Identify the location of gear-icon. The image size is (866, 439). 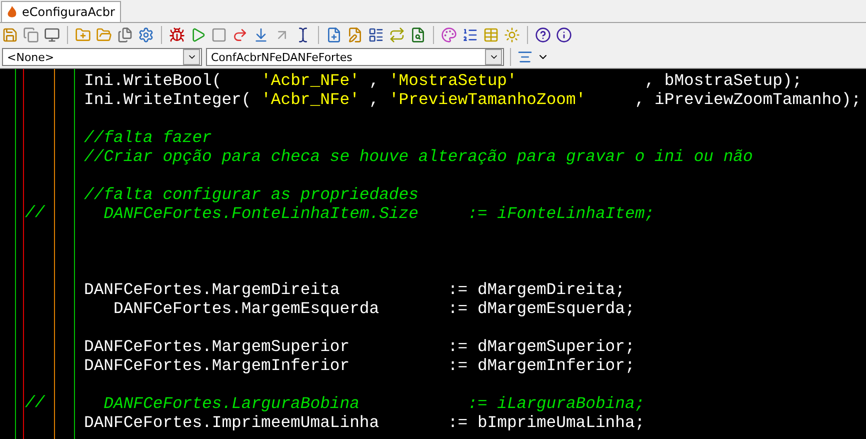
(146, 34).